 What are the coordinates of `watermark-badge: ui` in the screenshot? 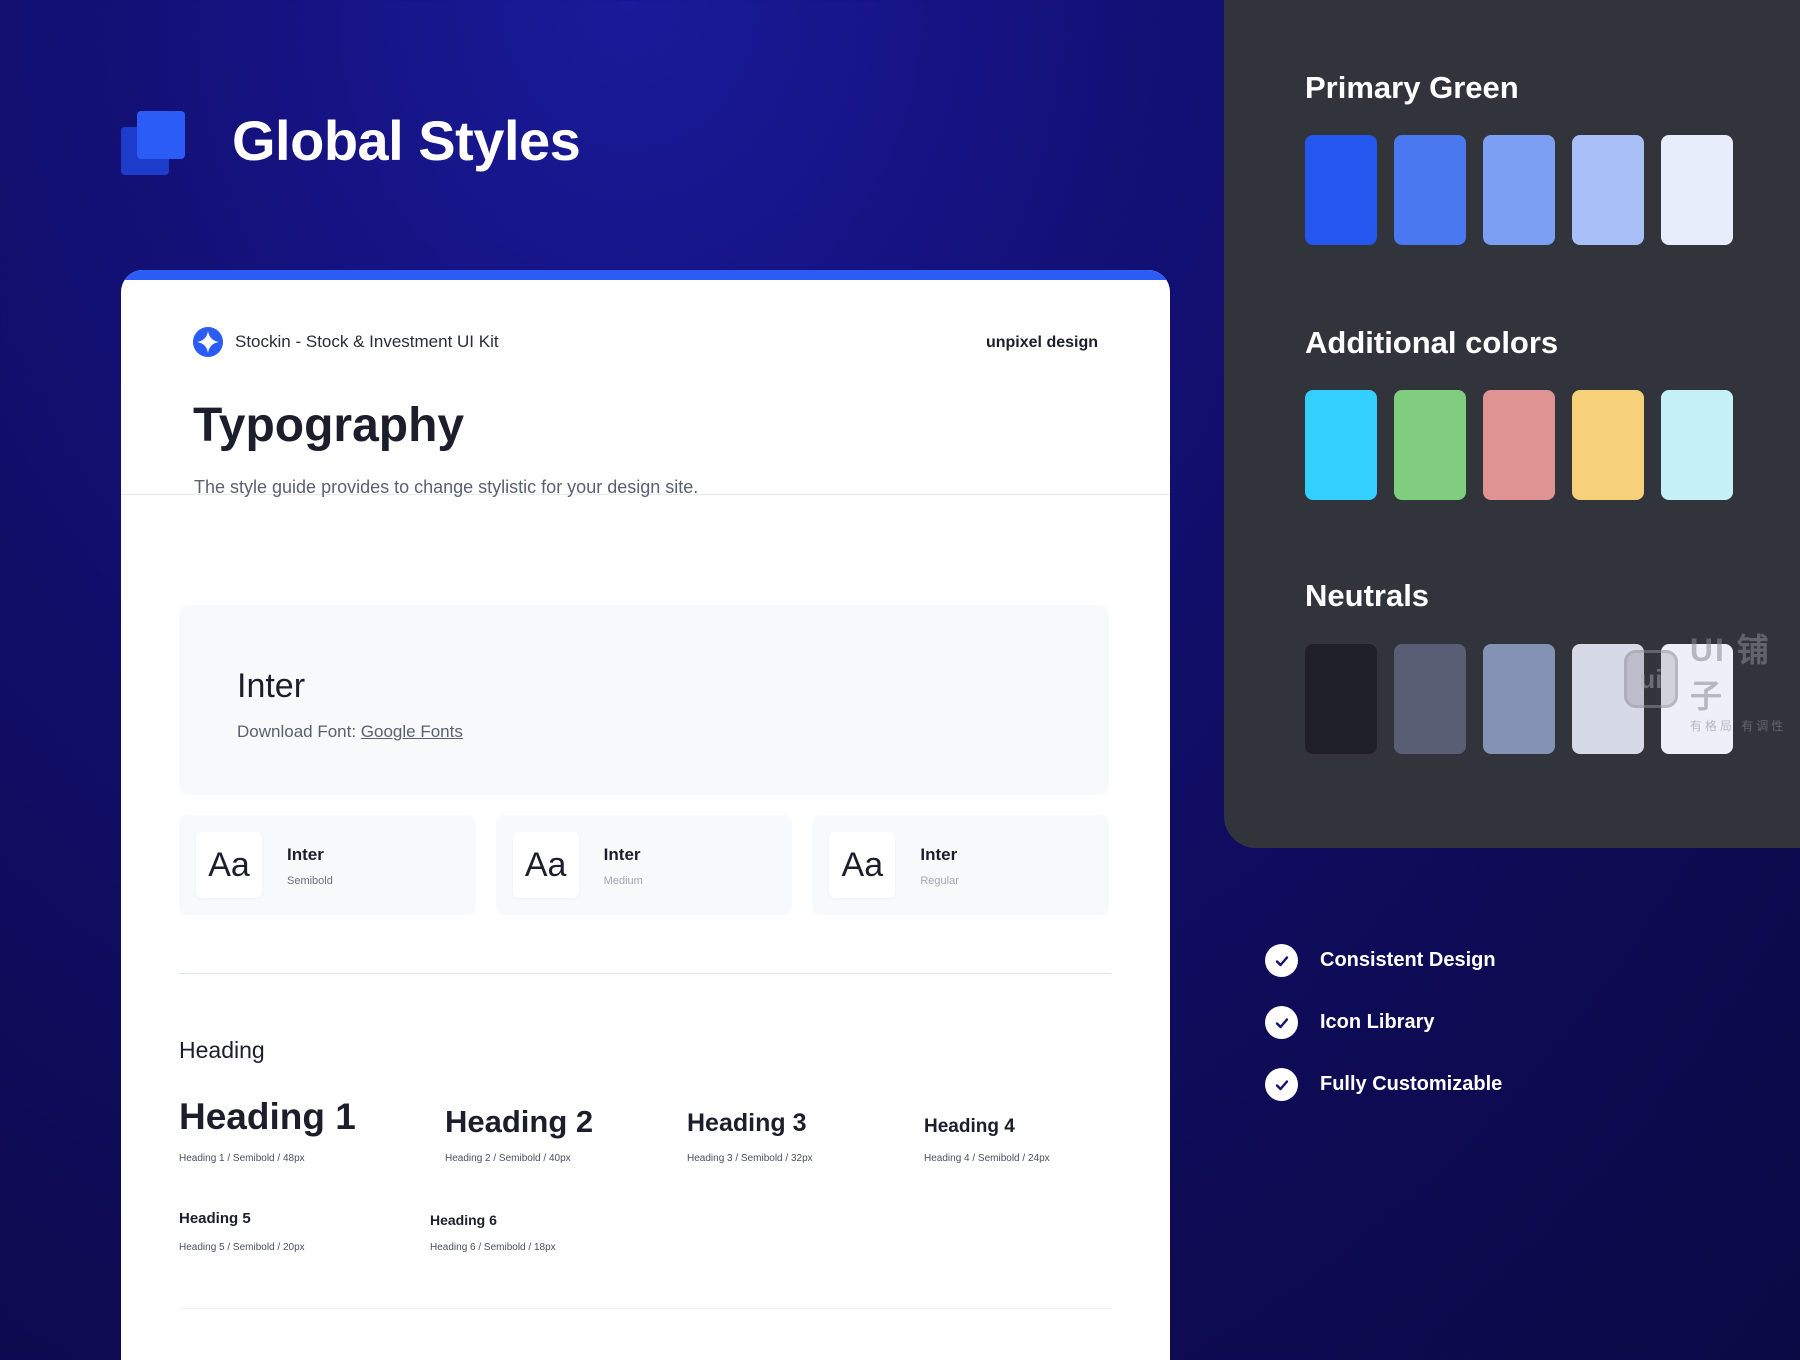 It's located at (1651, 679).